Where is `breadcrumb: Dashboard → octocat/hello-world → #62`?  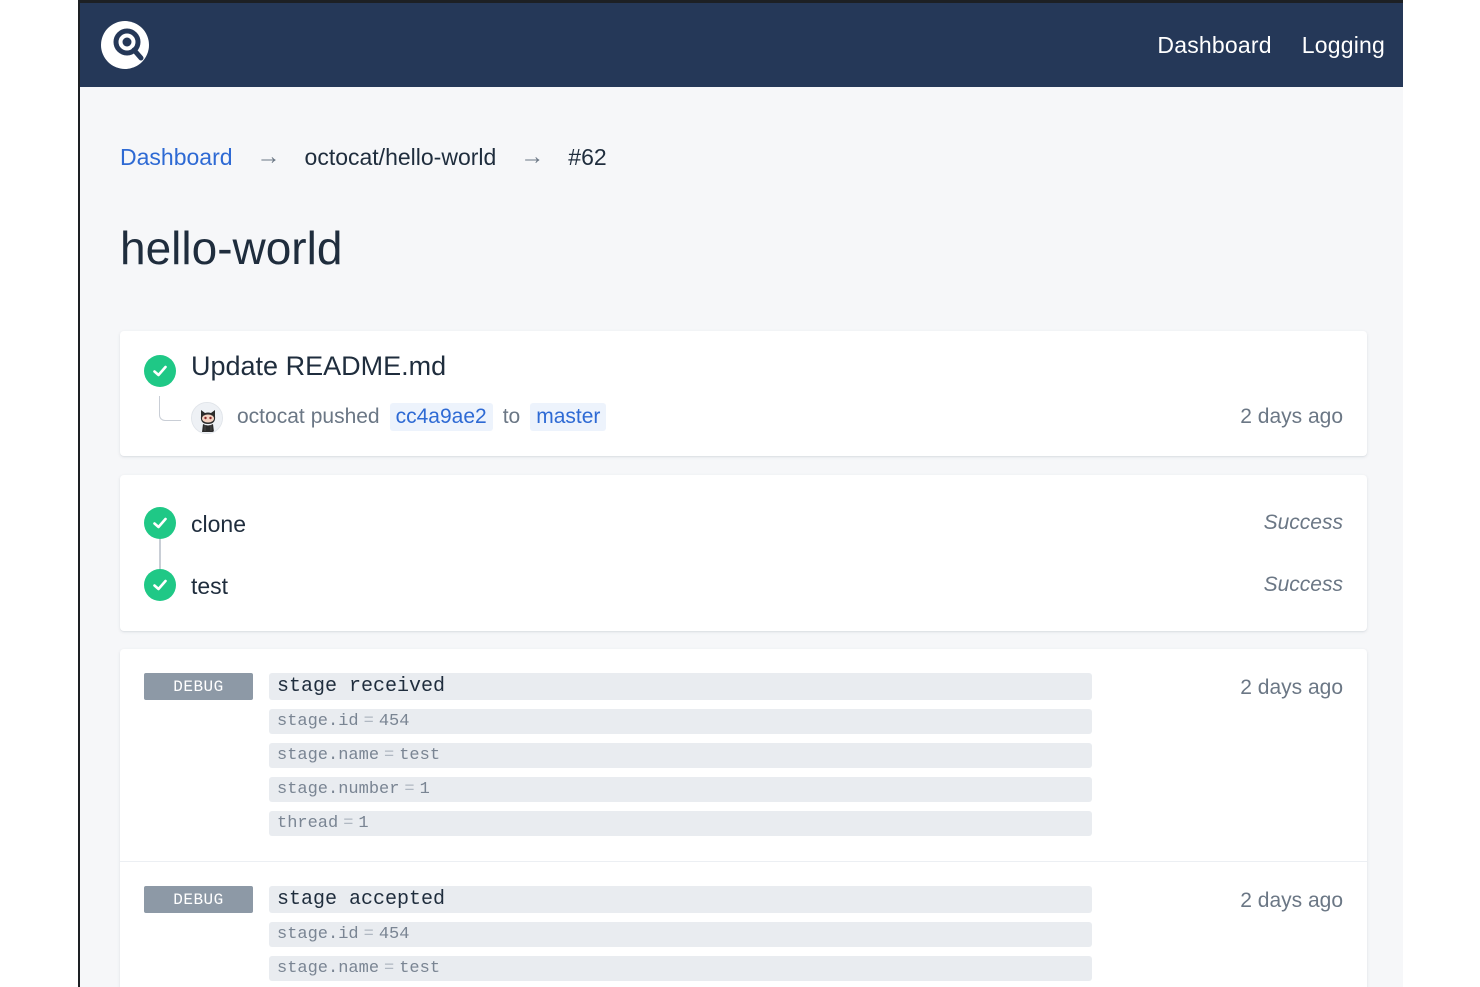
breadcrumb: Dashboard → octocat/hello-world → #62 is located at coordinates (363, 157).